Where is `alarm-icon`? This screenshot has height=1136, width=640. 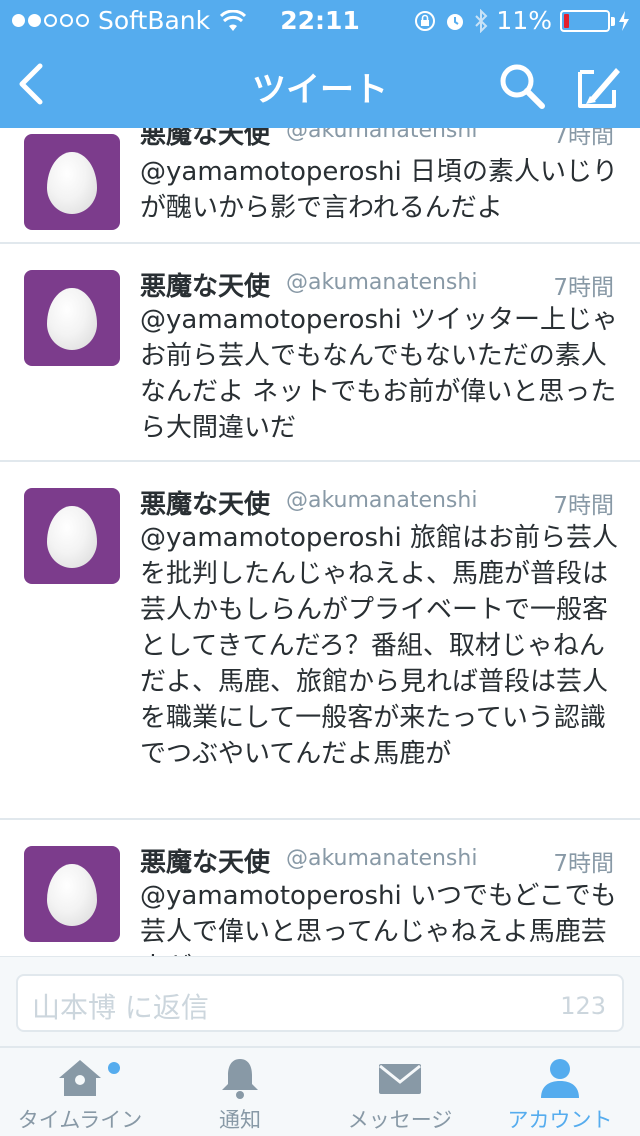
alarm-icon is located at coordinates (455, 21).